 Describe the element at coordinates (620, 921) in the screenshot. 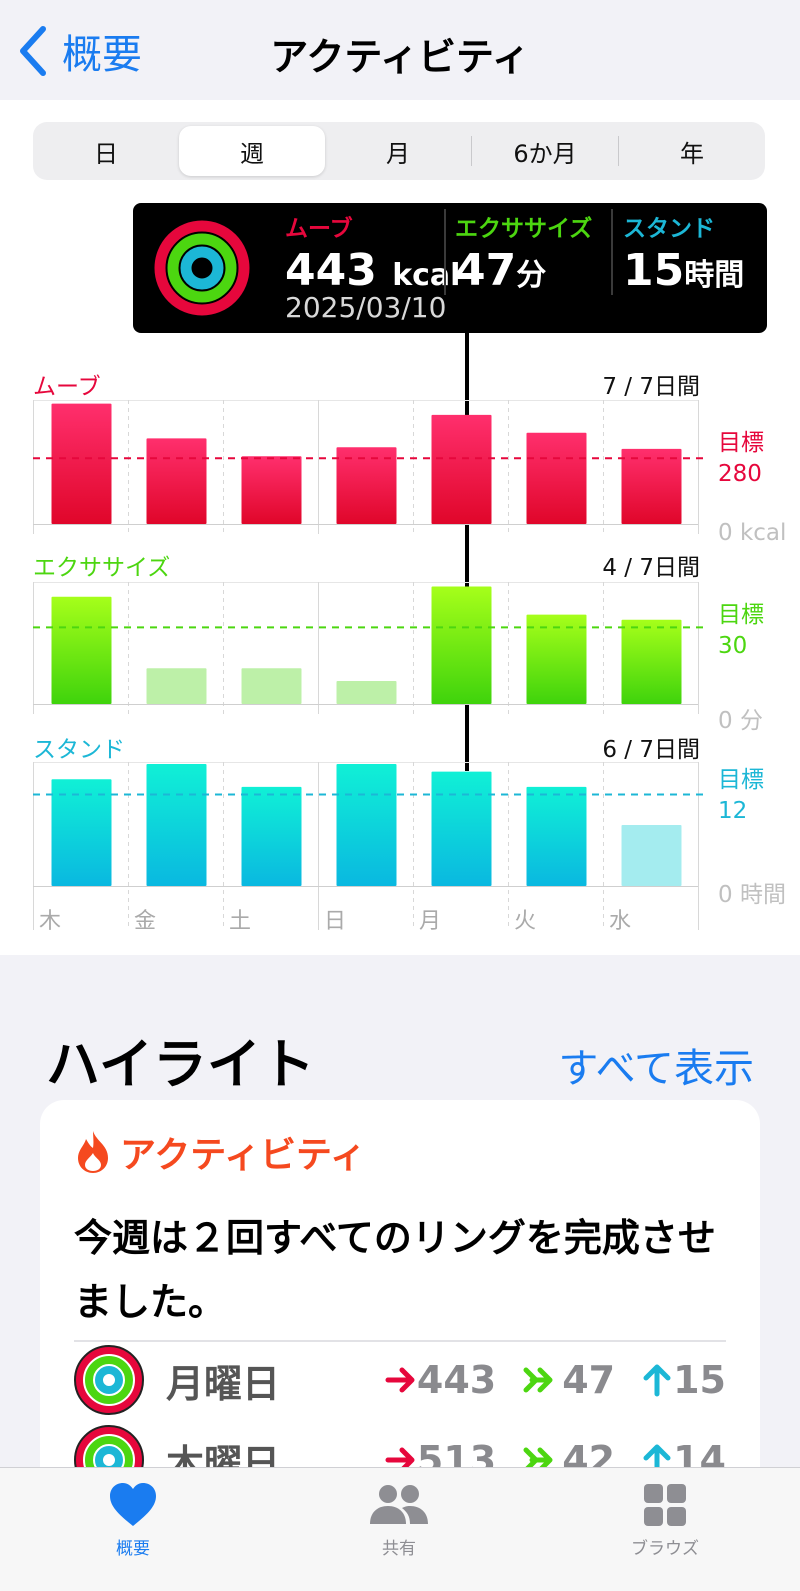

I see `day-label: 水` at that location.